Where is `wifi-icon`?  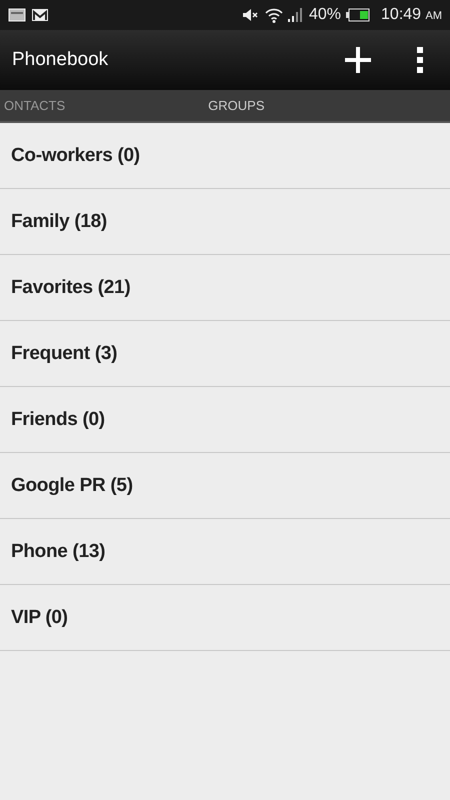 wifi-icon is located at coordinates (273, 15).